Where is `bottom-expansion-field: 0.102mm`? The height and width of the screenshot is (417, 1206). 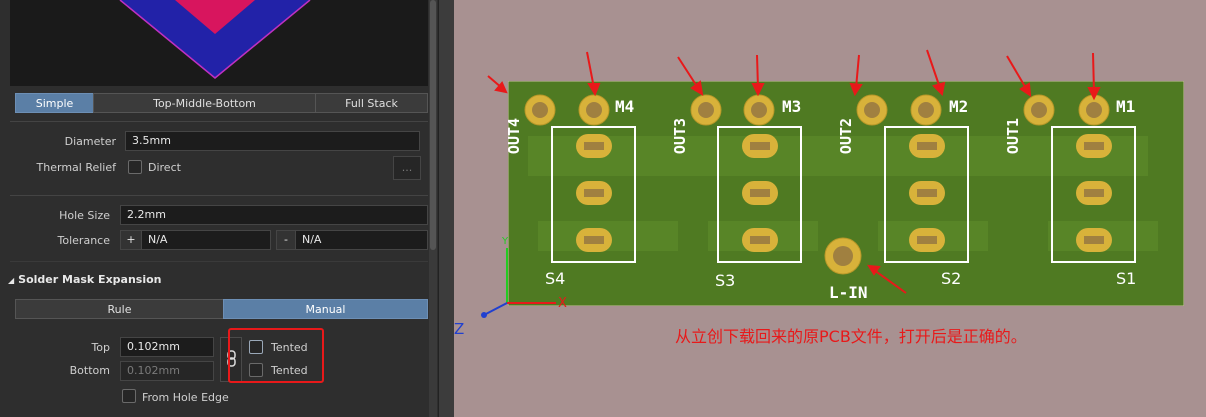
bottom-expansion-field: 0.102mm is located at coordinates (167, 371).